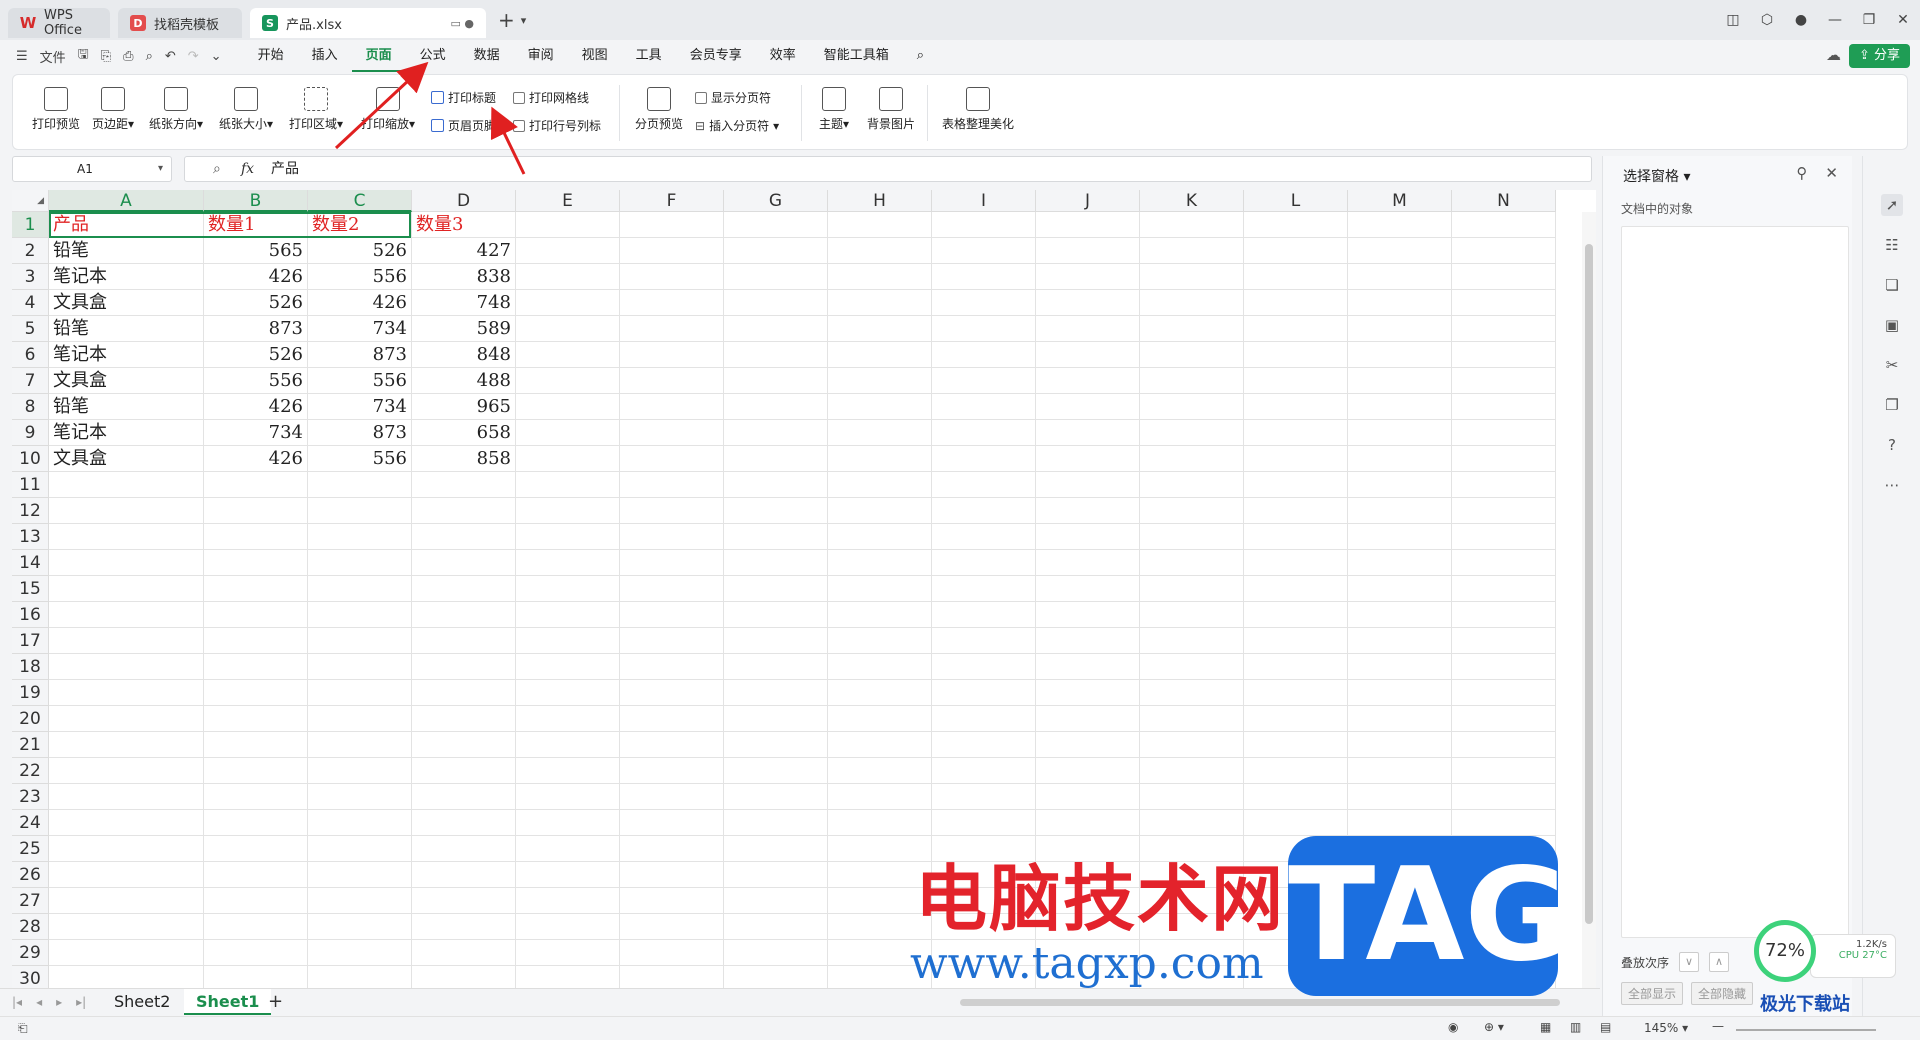 This screenshot has width=1920, height=1040. Describe the element at coordinates (880, 511) in the screenshot. I see `cell-h12` at that location.